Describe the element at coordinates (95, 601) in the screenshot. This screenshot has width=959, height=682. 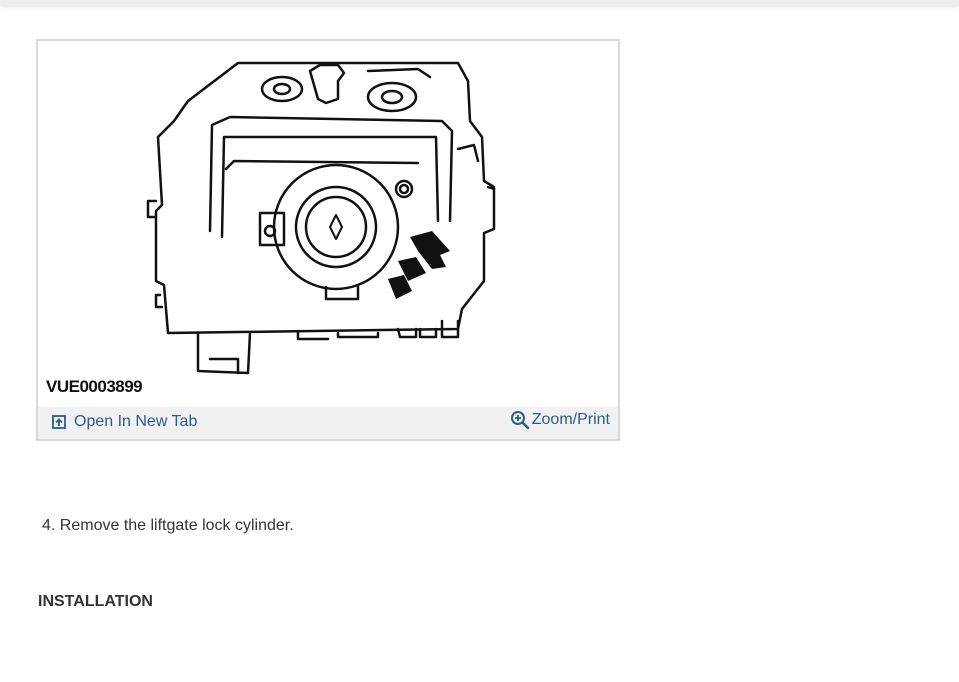
I see `installation-heading: INSTALLATION` at that location.